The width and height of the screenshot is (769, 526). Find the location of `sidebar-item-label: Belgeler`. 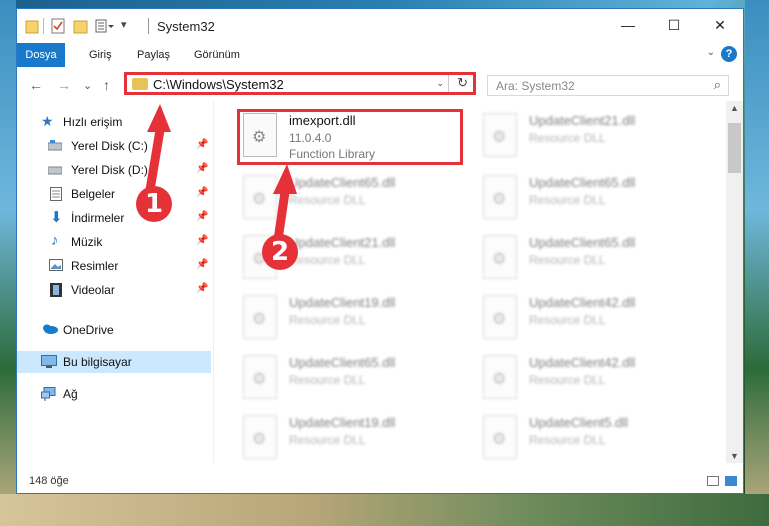

sidebar-item-label: Belgeler is located at coordinates (93, 194).